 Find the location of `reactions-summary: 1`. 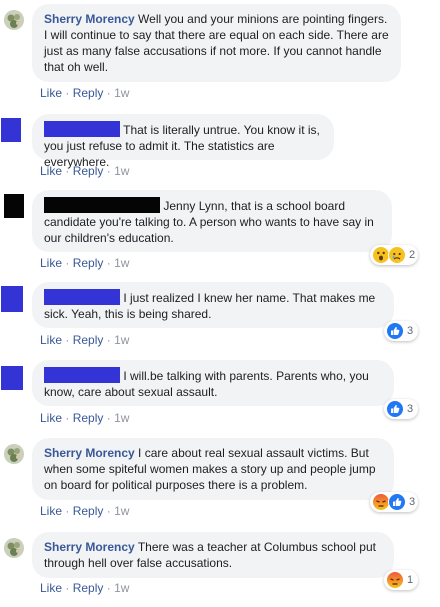

reactions-summary: 1 is located at coordinates (401, 580).